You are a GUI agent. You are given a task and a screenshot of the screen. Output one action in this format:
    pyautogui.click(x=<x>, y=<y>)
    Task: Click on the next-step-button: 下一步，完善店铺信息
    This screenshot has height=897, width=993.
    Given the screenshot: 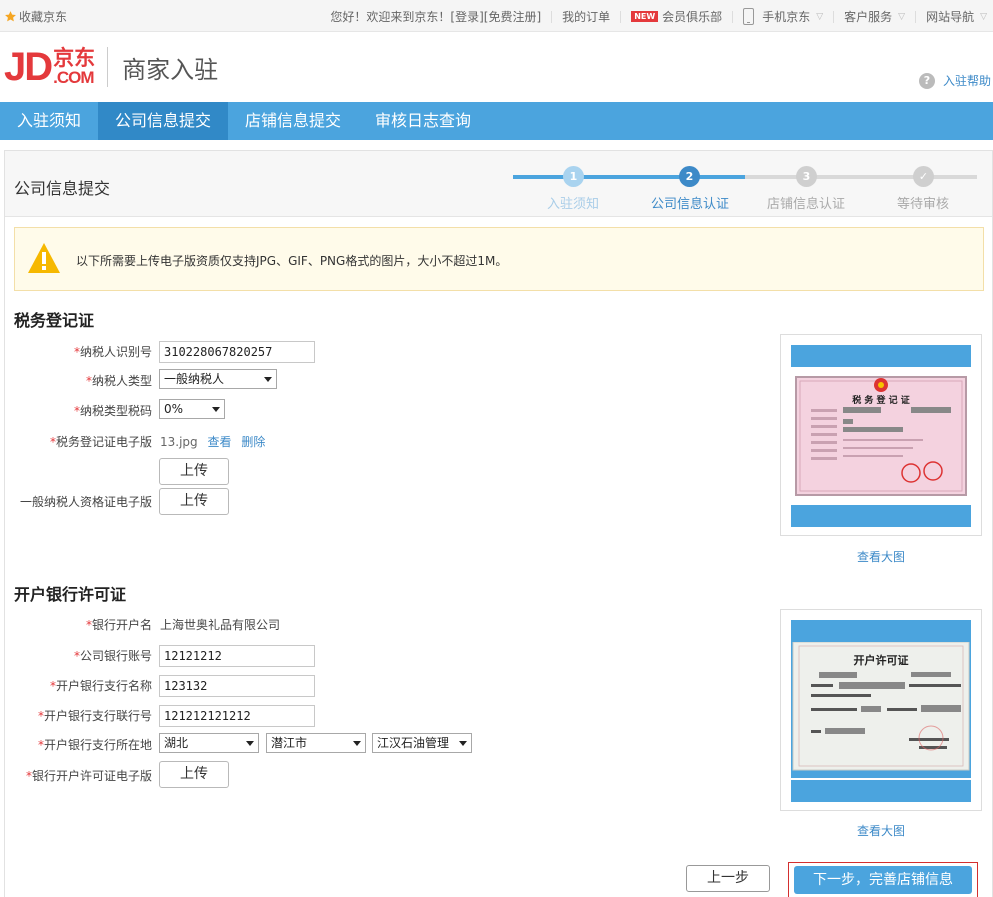 What is the action you would take?
    pyautogui.click(x=883, y=880)
    